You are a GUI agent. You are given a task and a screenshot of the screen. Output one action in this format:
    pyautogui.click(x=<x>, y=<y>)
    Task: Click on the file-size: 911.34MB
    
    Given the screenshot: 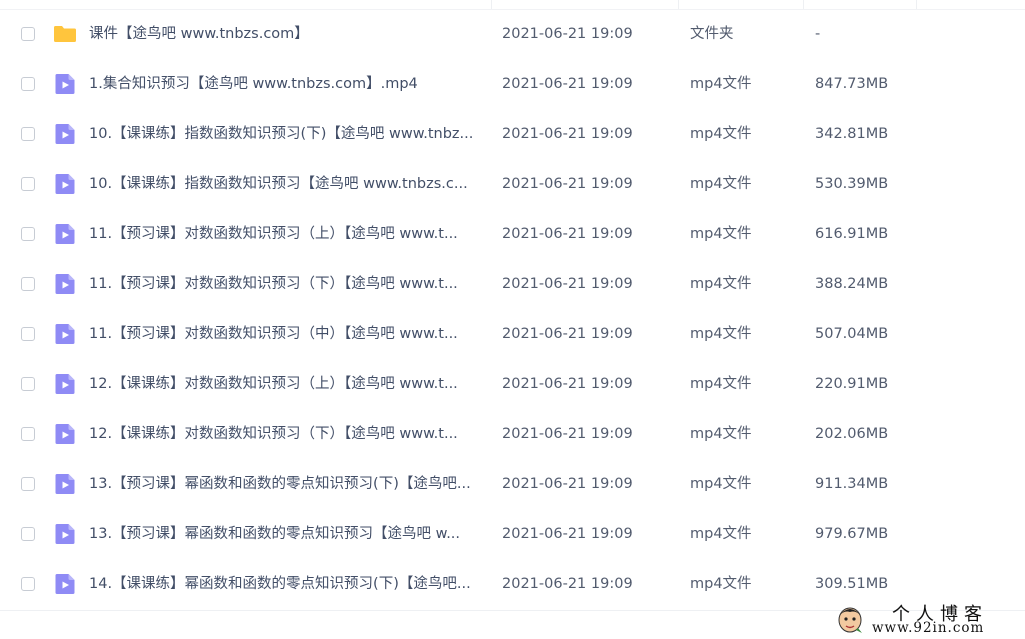 What is the action you would take?
    pyautogui.click(x=852, y=484)
    